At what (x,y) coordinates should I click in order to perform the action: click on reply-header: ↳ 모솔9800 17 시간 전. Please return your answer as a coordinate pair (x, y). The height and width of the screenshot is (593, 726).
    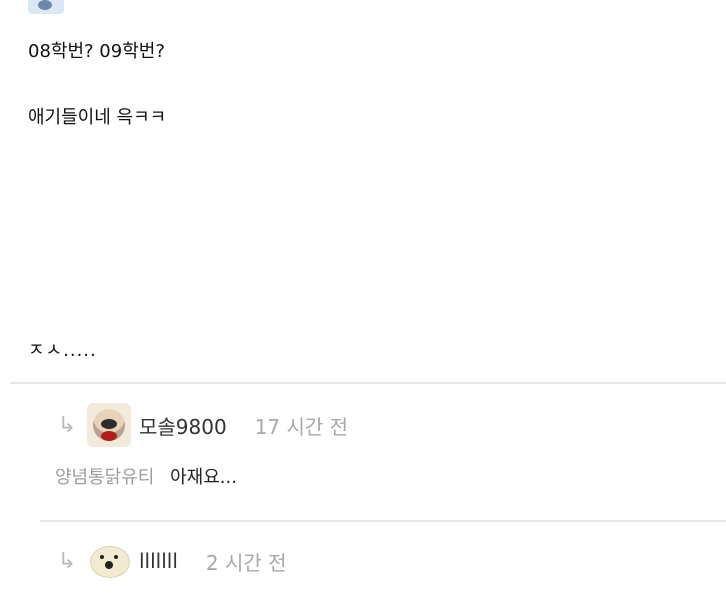
    Looking at the image, I should click on (390, 425).